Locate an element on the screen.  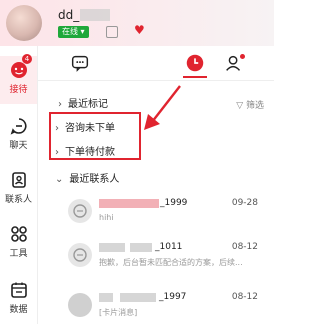
recent-marks-label: 最近标记 is located at coordinates (88, 104).